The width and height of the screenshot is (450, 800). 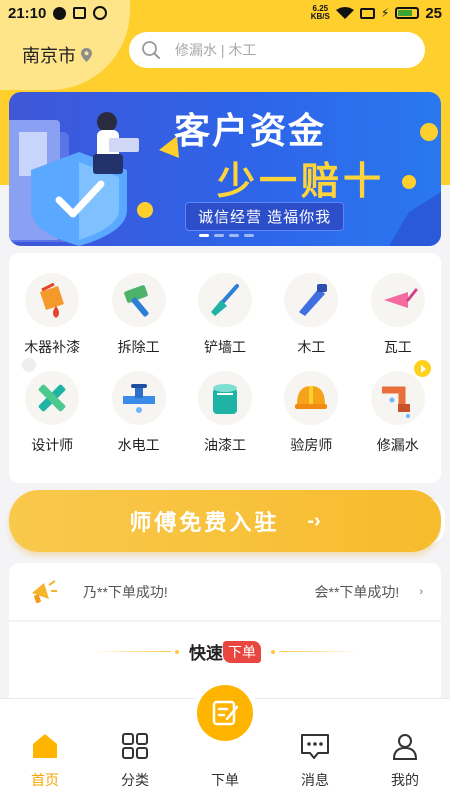 What do you see at coordinates (224, 300) in the screenshot?
I see `shovel-icon` at bounding box center [224, 300].